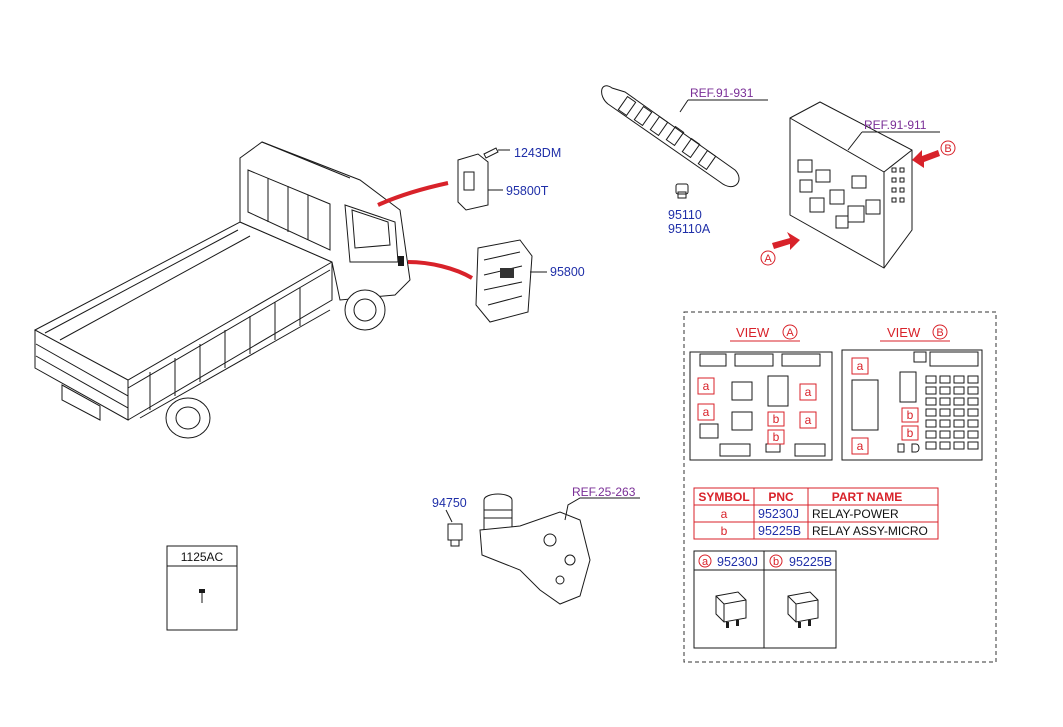  What do you see at coordinates (604, 492) in the screenshot?
I see `label-ref-25-263: REF.25-263` at bounding box center [604, 492].